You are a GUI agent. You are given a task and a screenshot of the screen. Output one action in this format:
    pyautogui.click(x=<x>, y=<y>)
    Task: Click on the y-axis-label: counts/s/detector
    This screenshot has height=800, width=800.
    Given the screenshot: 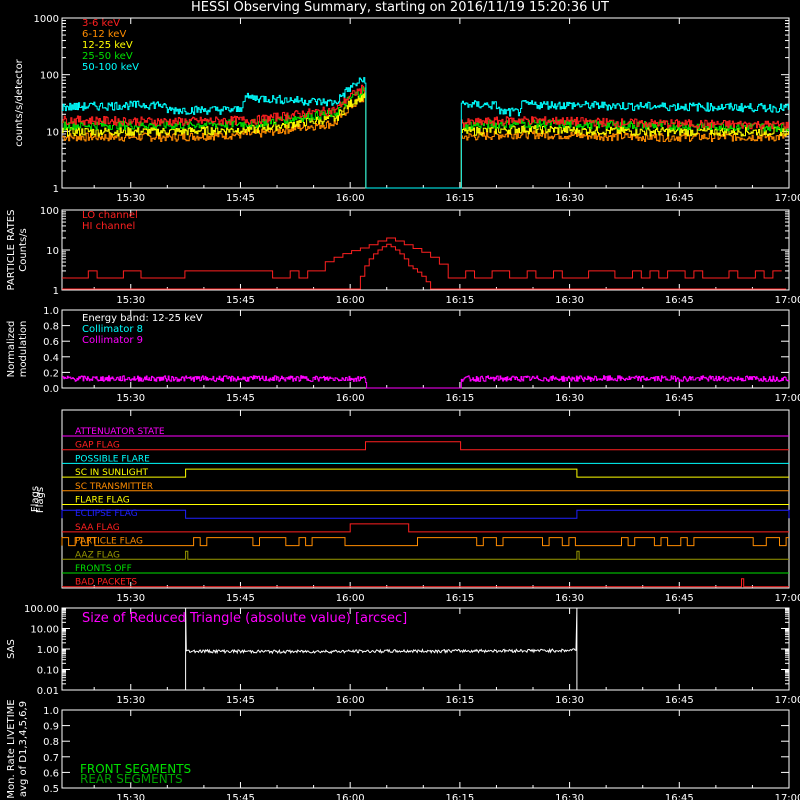 What is the action you would take?
    pyautogui.click(x=19, y=102)
    